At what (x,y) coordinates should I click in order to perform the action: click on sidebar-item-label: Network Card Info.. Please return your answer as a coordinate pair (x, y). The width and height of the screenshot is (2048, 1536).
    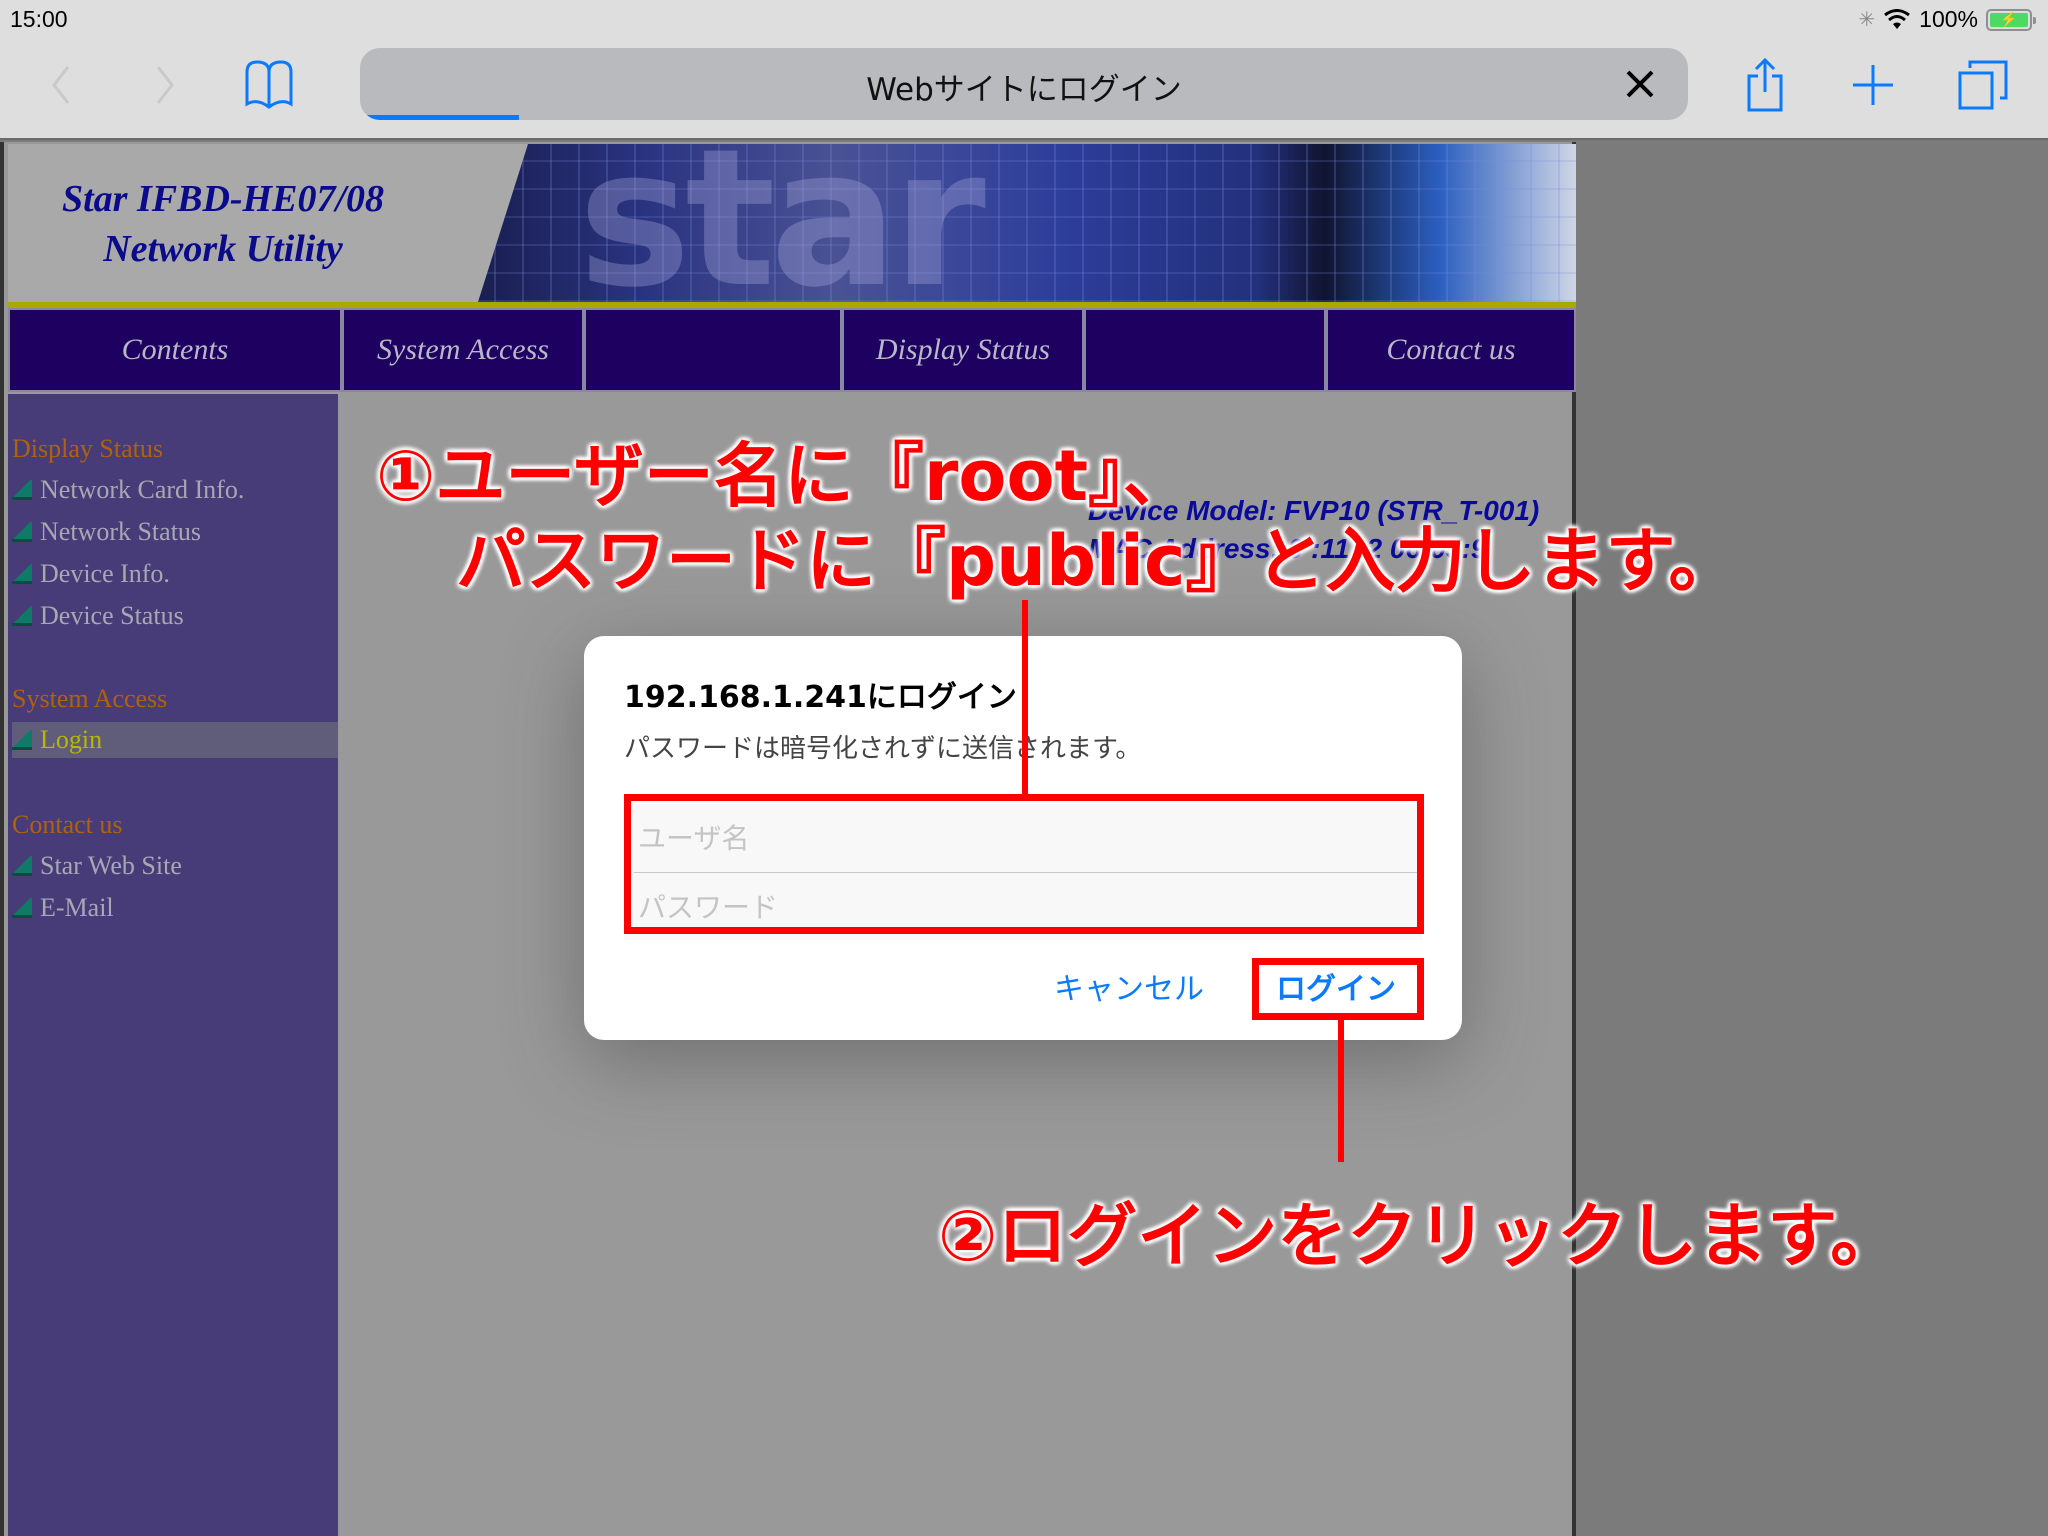
    Looking at the image, I should click on (142, 489).